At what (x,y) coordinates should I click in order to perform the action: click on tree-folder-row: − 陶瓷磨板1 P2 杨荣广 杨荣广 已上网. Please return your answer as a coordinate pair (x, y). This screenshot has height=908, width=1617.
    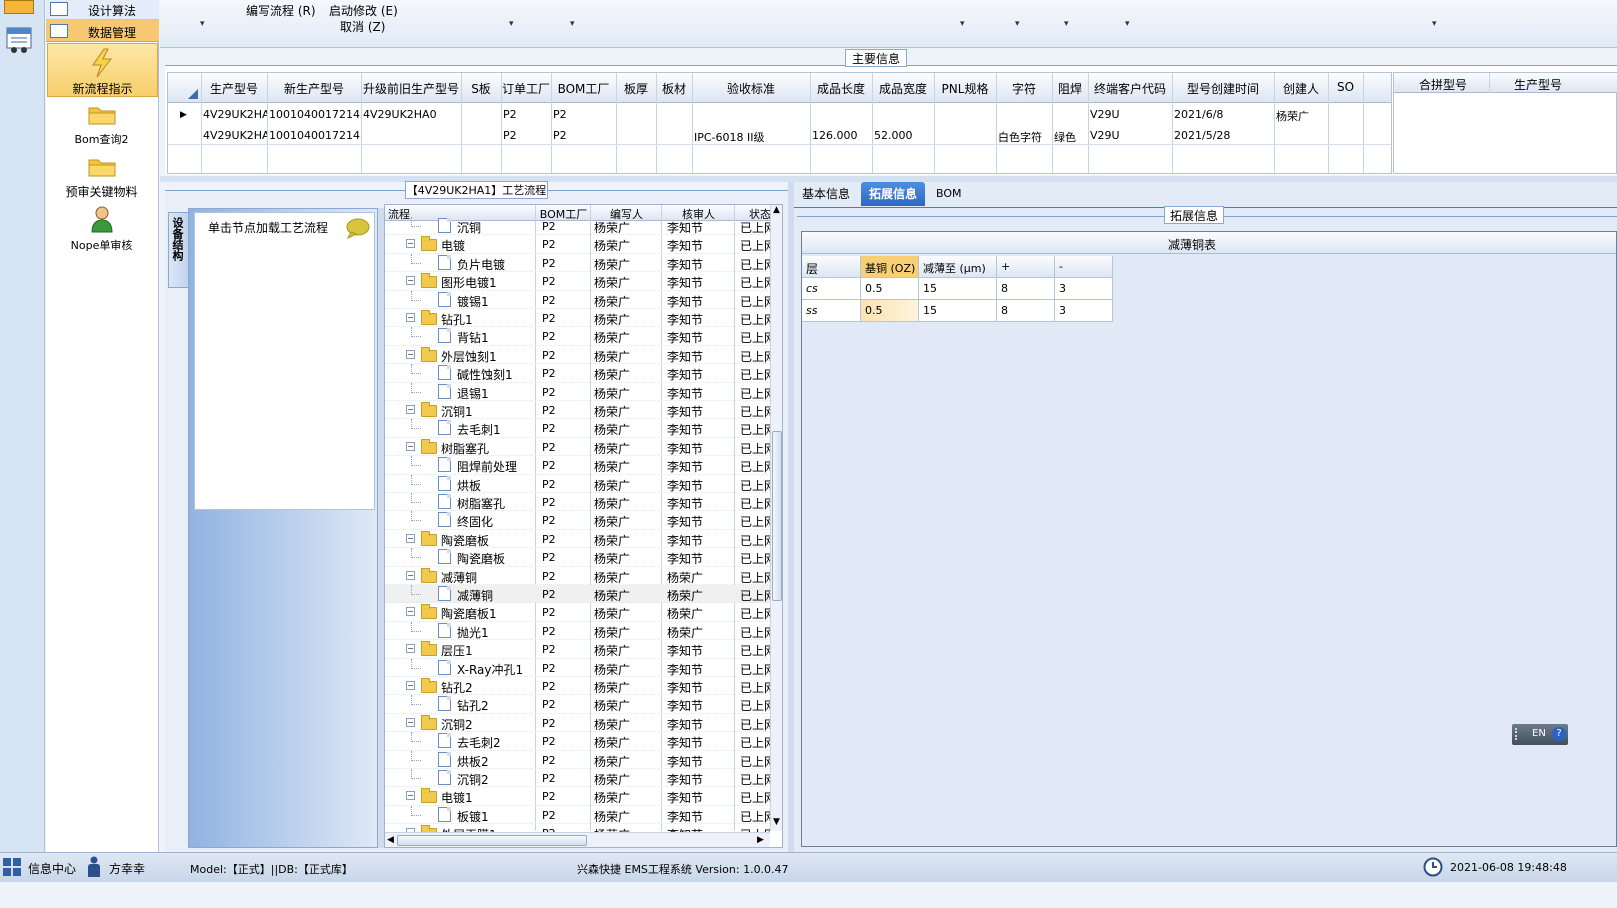
    Looking at the image, I should click on (577, 612).